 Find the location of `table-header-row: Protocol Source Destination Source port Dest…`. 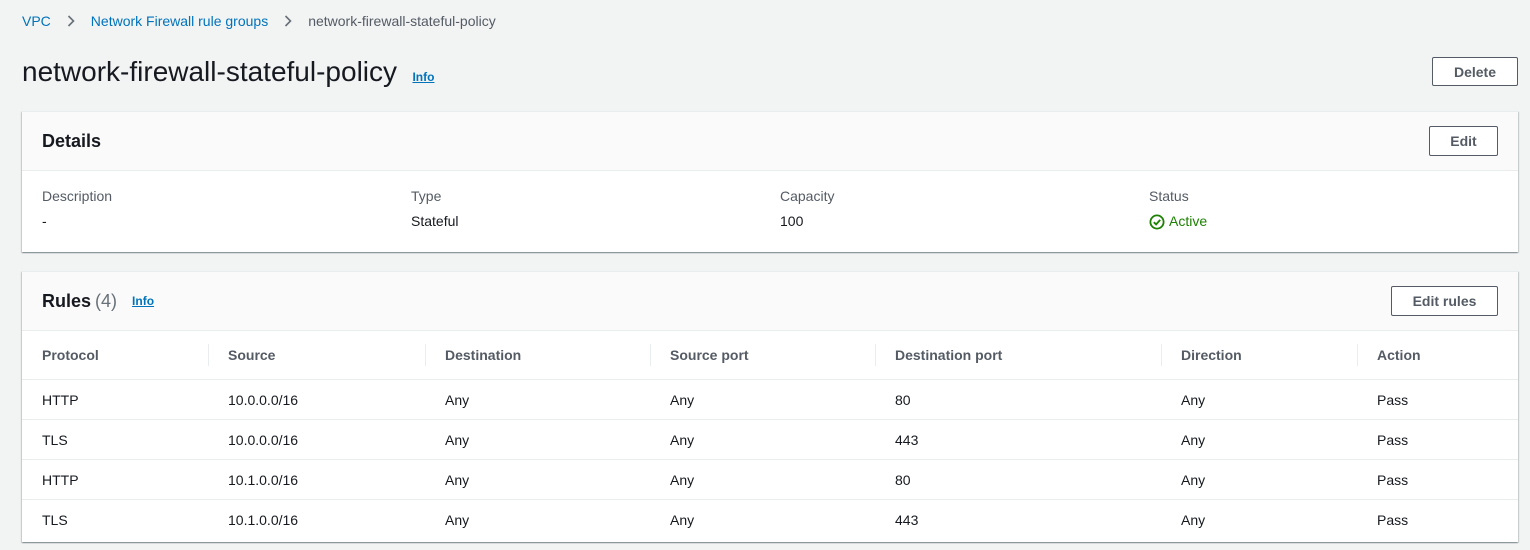

table-header-row: Protocol Source Destination Source port Dest… is located at coordinates (770, 355).